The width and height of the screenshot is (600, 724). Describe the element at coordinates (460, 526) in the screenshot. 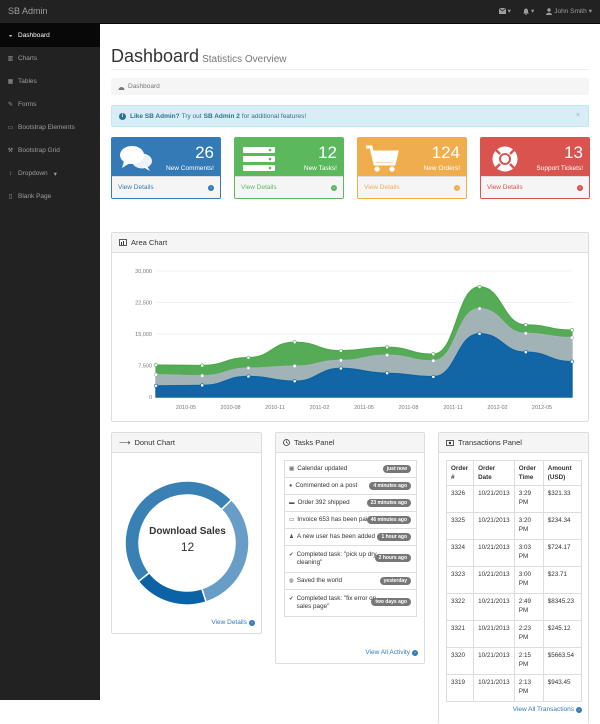

I see `table-cell: 3325` at that location.